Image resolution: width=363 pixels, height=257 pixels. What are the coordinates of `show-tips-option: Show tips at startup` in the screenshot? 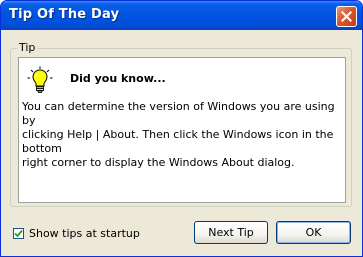 It's located at (76, 233).